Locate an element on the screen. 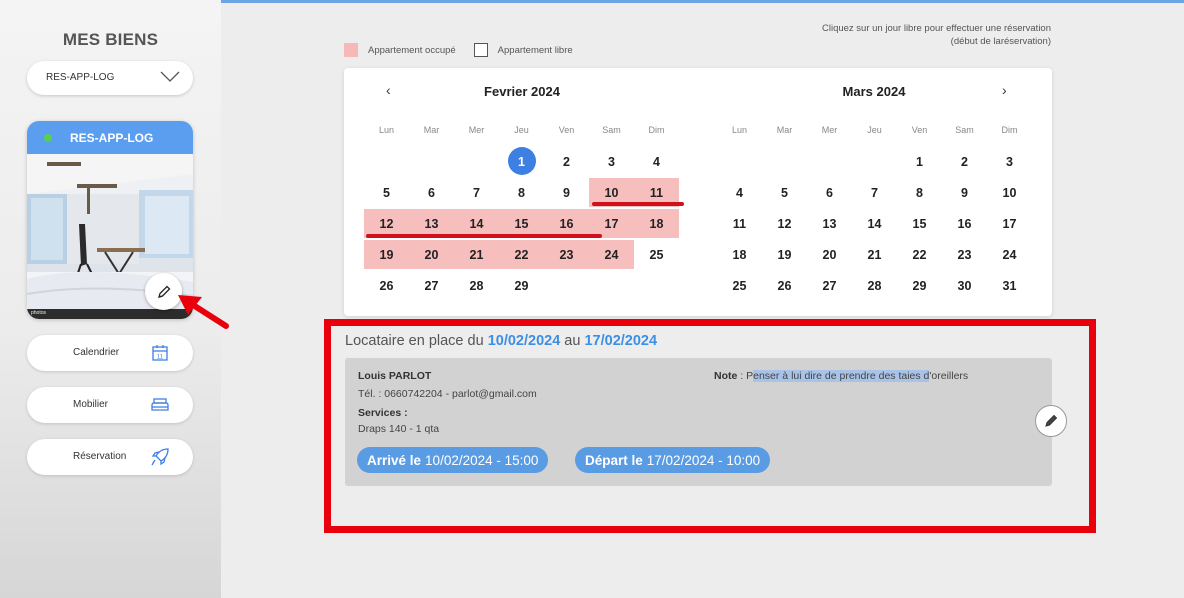 The height and width of the screenshot is (598, 1184). departure-badge: Départ le 17/02/2024 - 10:00 is located at coordinates (673, 460).